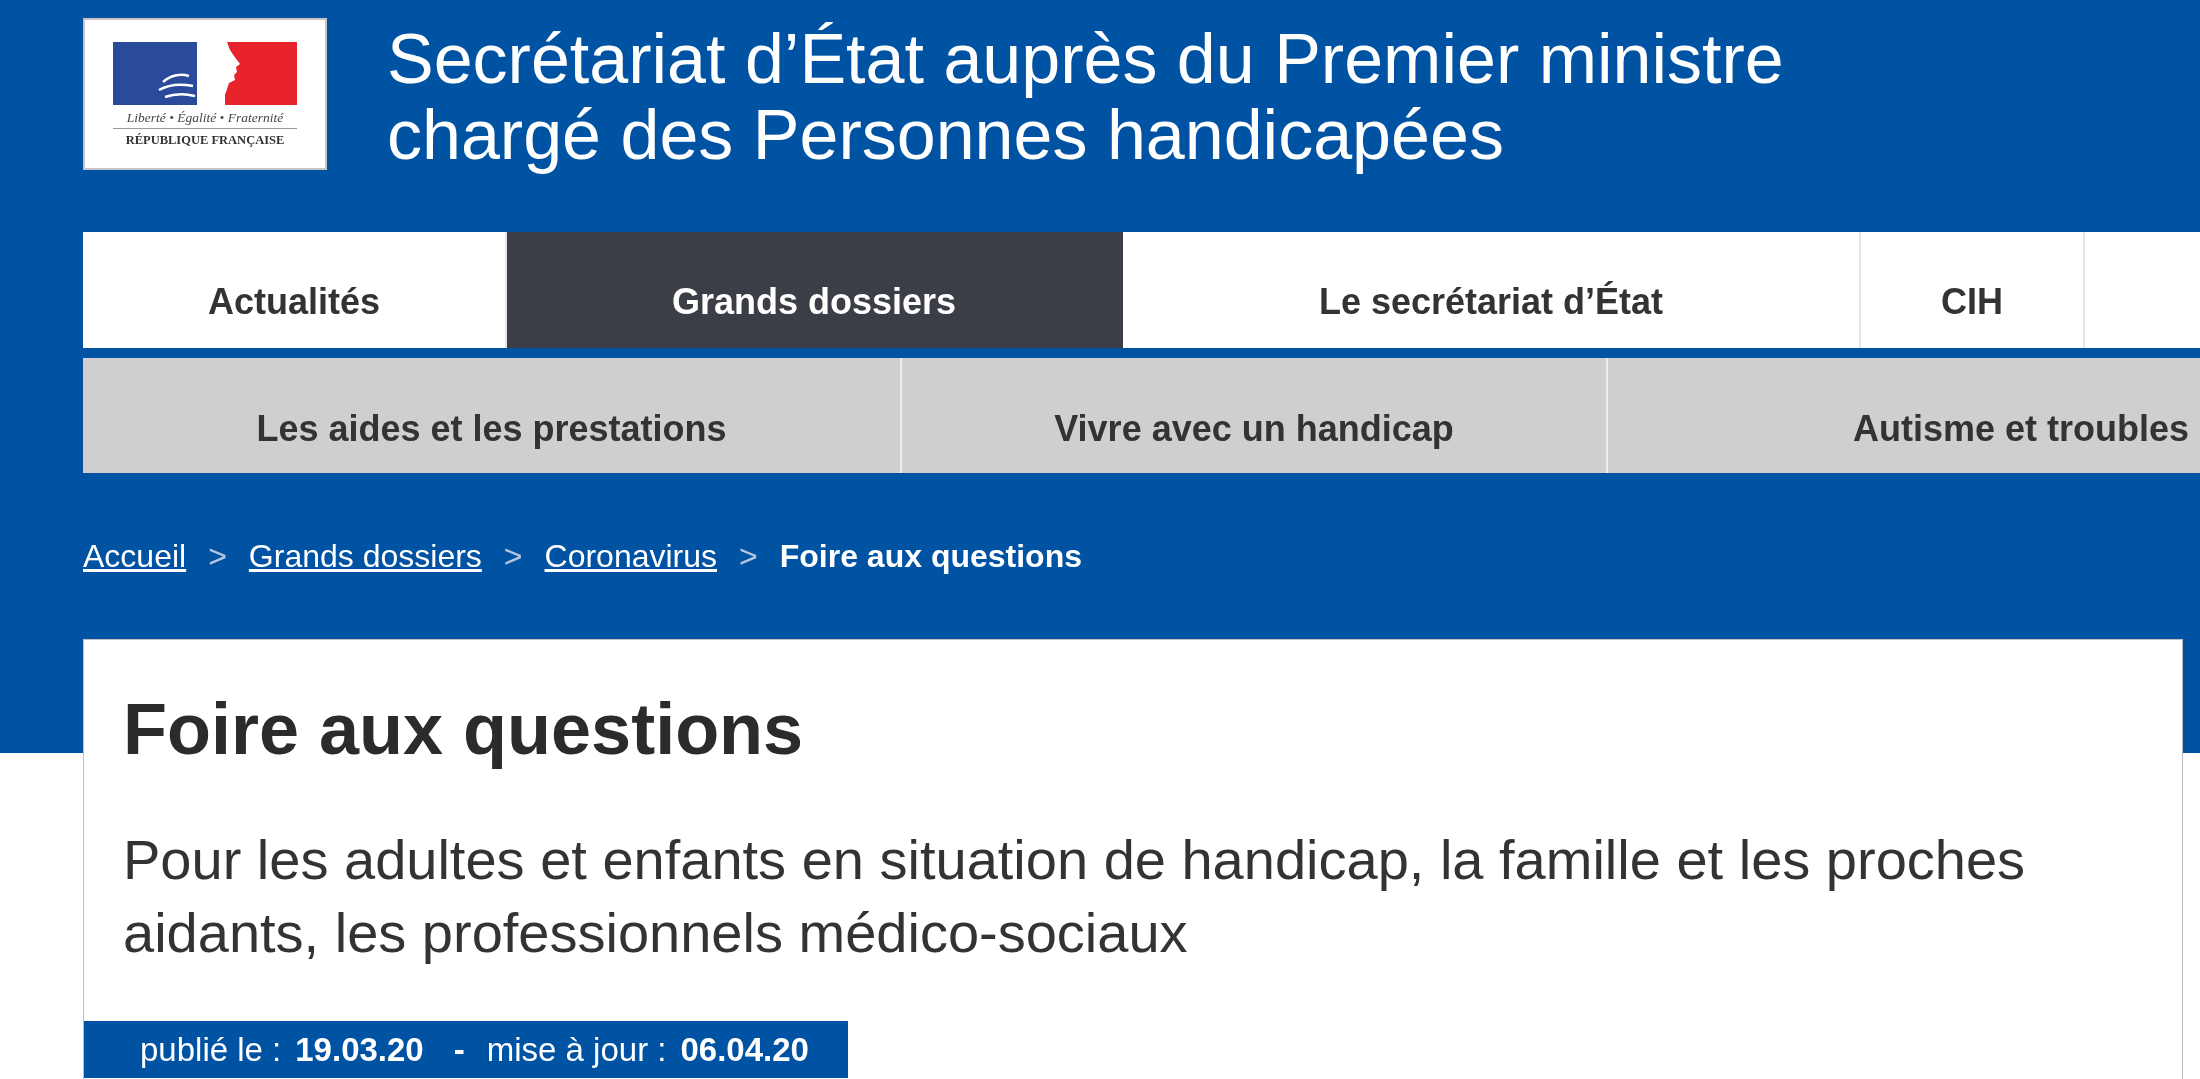 This screenshot has height=1079, width=2200. I want to click on date-value: 19.03.20, so click(359, 1050).